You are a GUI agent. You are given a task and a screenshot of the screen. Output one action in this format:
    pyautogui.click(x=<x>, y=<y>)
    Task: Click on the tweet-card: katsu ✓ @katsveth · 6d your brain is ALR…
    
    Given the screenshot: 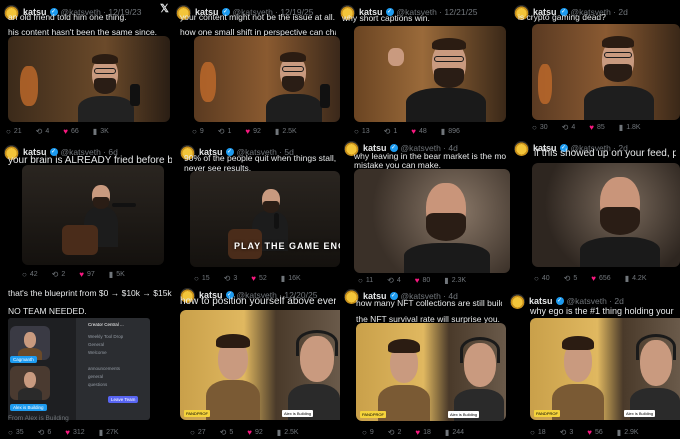 What is the action you would take?
    pyautogui.click(x=88, y=211)
    